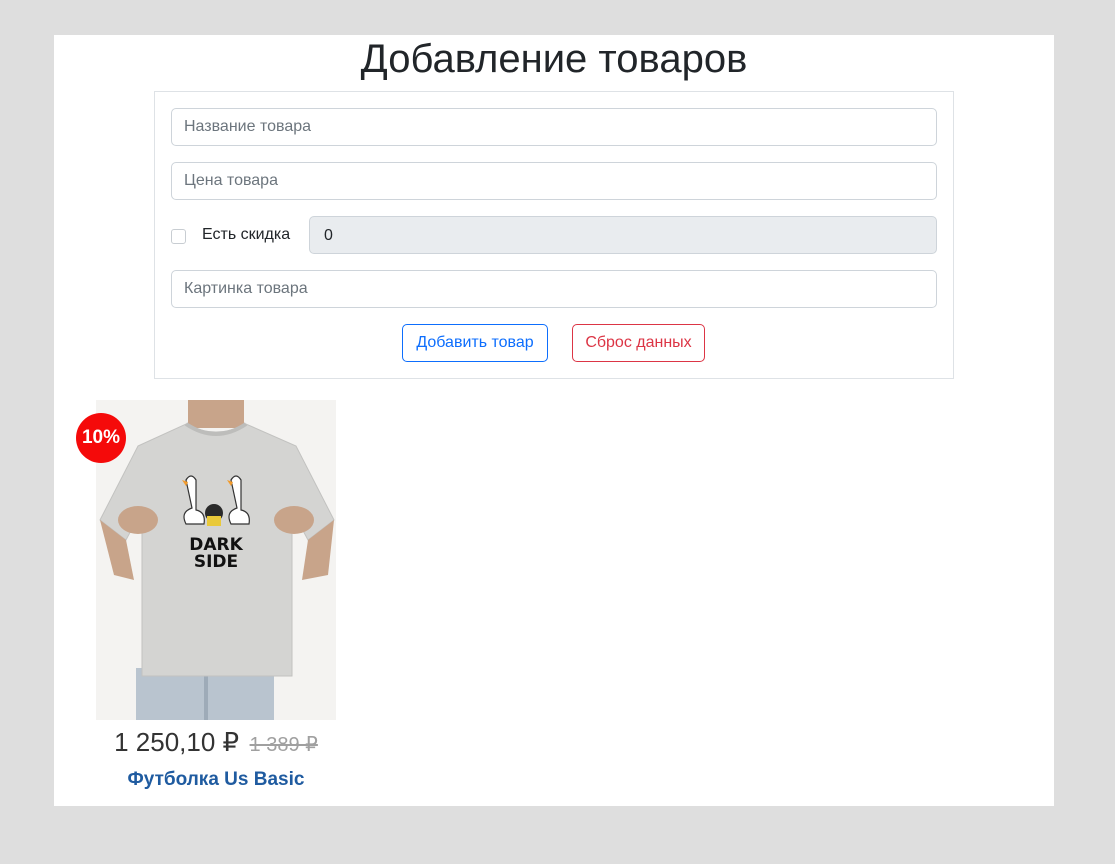 The image size is (1115, 864). I want to click on discount-value-input: 0, so click(623, 235).